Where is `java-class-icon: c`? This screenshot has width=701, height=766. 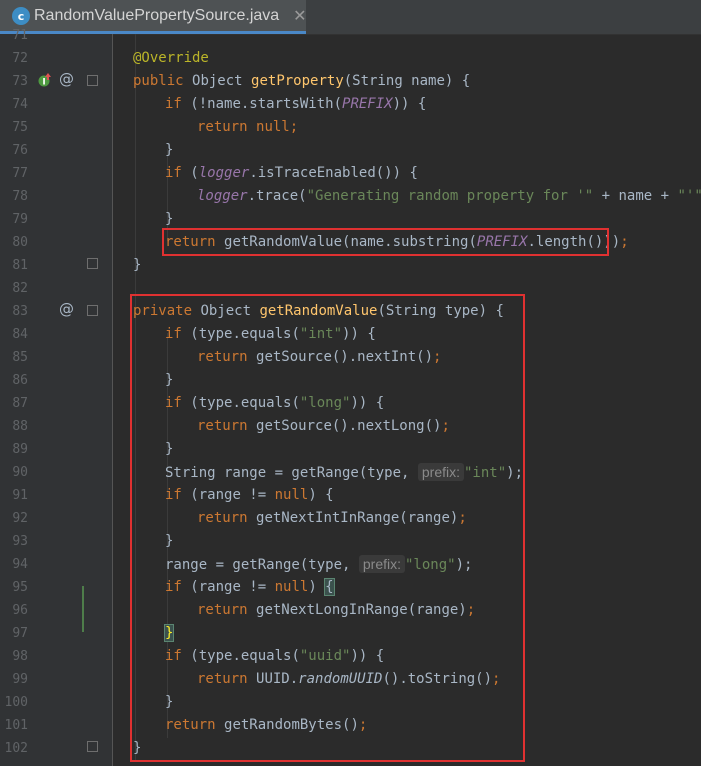
java-class-icon: c is located at coordinates (21, 15).